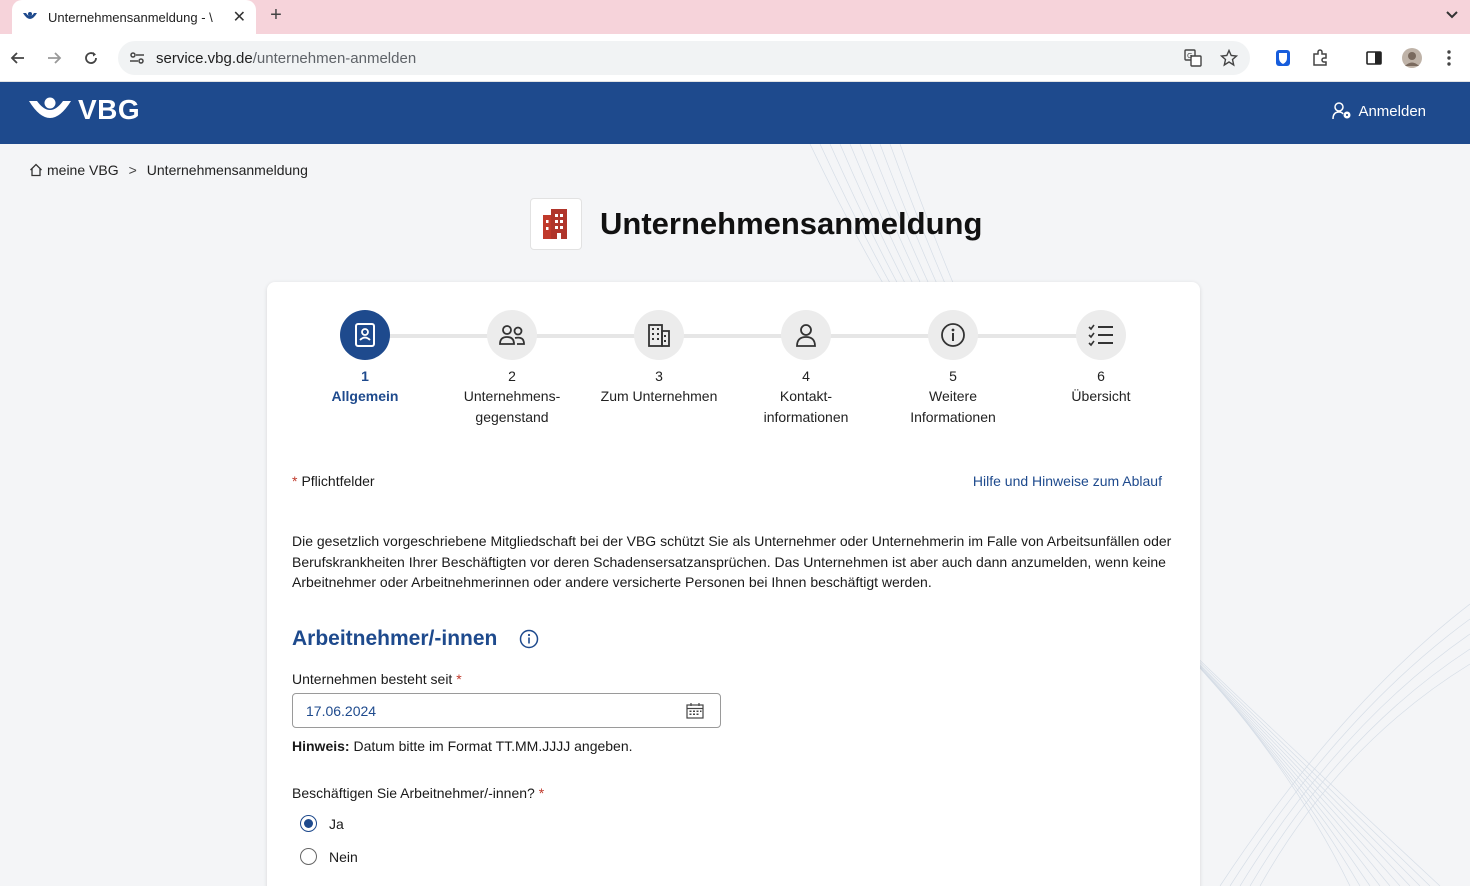 The image size is (1470, 886). I want to click on step-uebersicht: 6 Übersicht, so click(1101, 358).